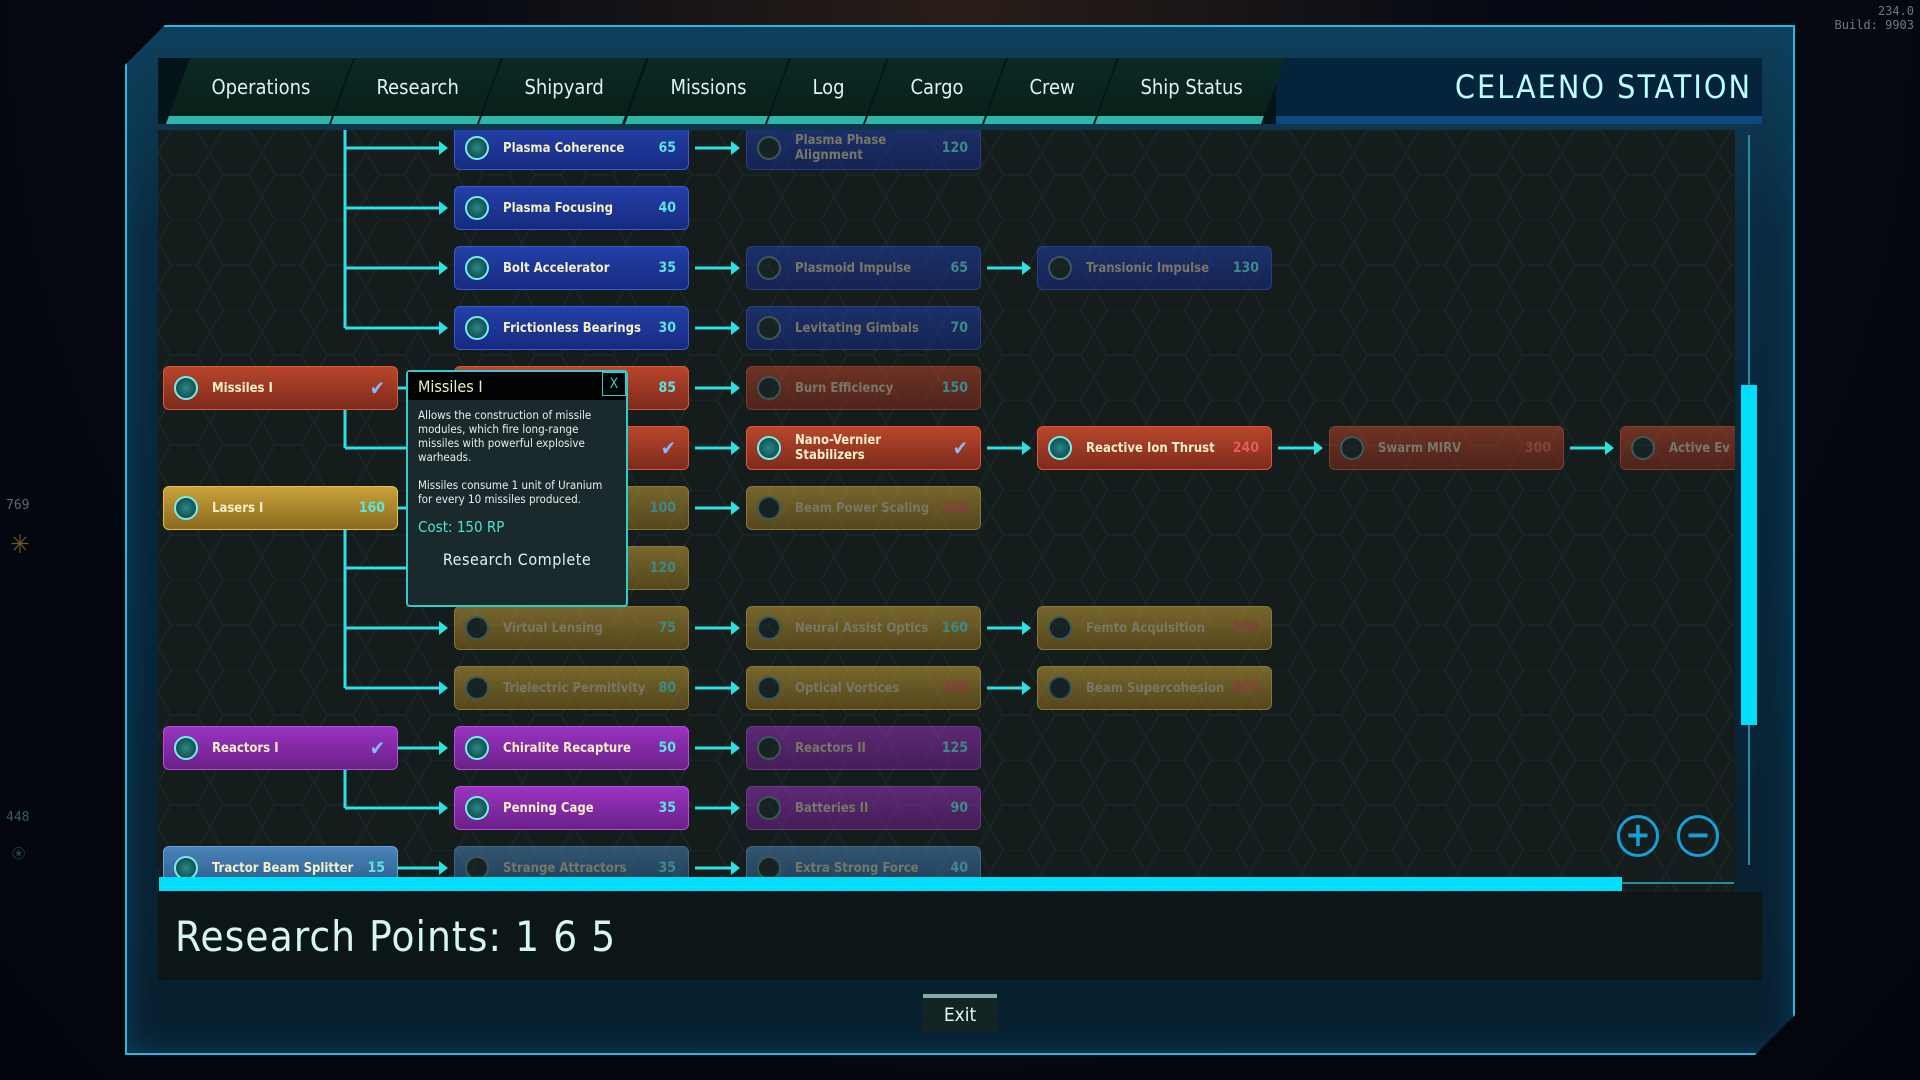  Describe the element at coordinates (667, 387) in the screenshot. I see `tech-cost: 85` at that location.